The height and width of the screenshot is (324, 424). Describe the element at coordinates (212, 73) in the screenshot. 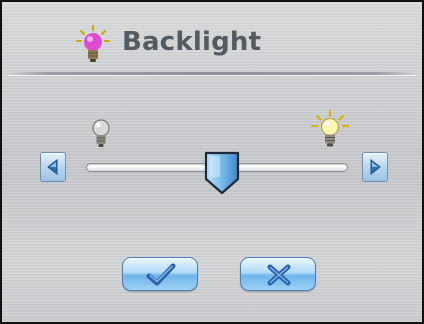

I see `header-divider` at that location.